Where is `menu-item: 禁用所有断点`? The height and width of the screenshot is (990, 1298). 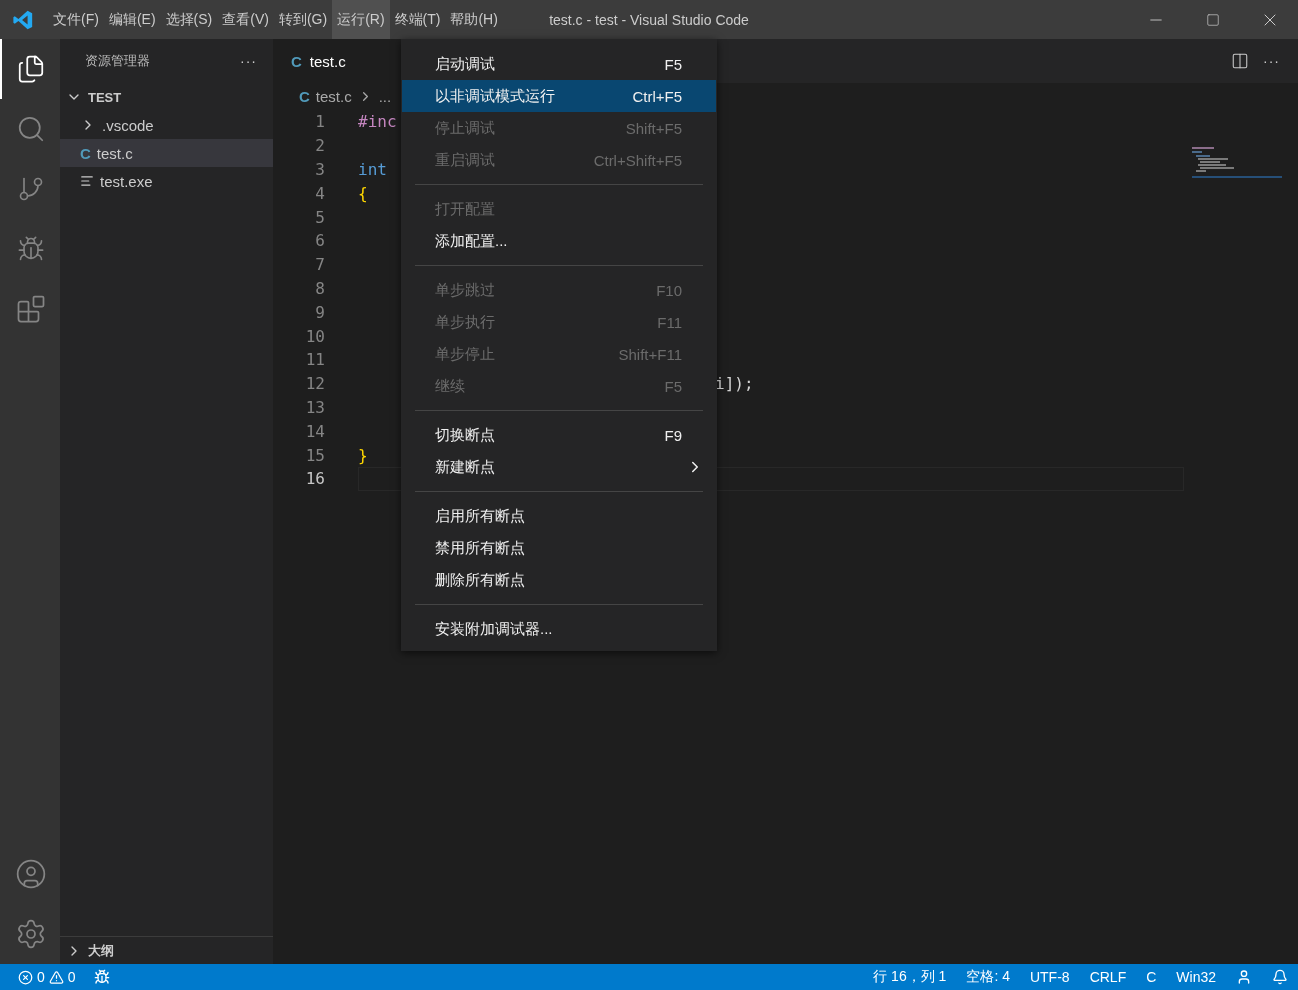
menu-item: 禁用所有断点 is located at coordinates (559, 548).